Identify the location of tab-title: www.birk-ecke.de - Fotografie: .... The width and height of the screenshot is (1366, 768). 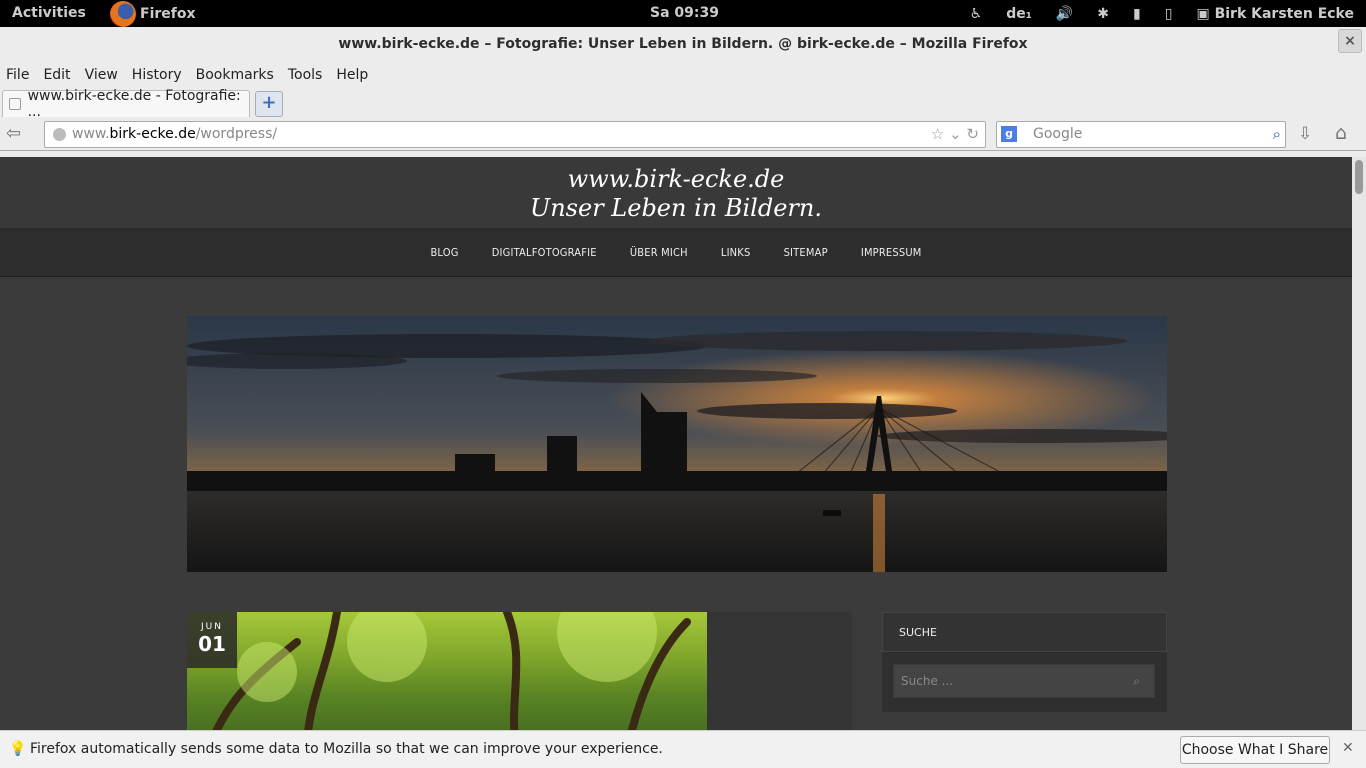
(134, 104).